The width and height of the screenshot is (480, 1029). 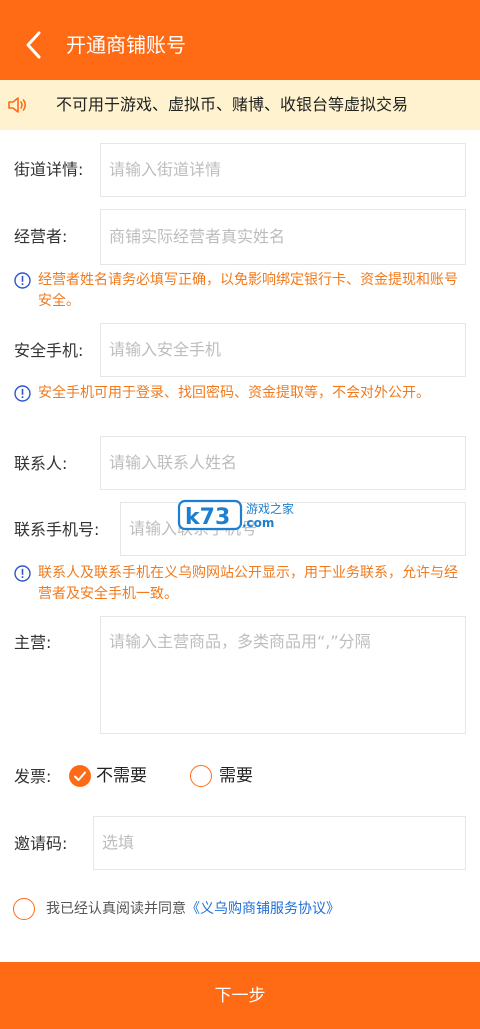 I want to click on radio-unchecked-icon, so click(x=201, y=776).